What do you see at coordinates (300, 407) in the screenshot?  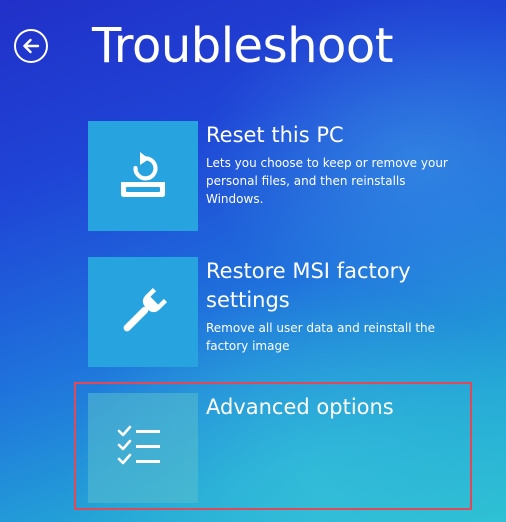 I see `advanced-option-title: Advanced options` at bounding box center [300, 407].